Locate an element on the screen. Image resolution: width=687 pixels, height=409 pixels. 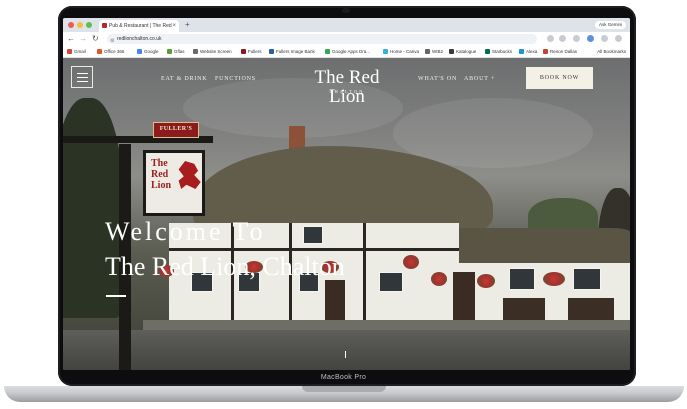
scroll-indicator is located at coordinates (345, 354).